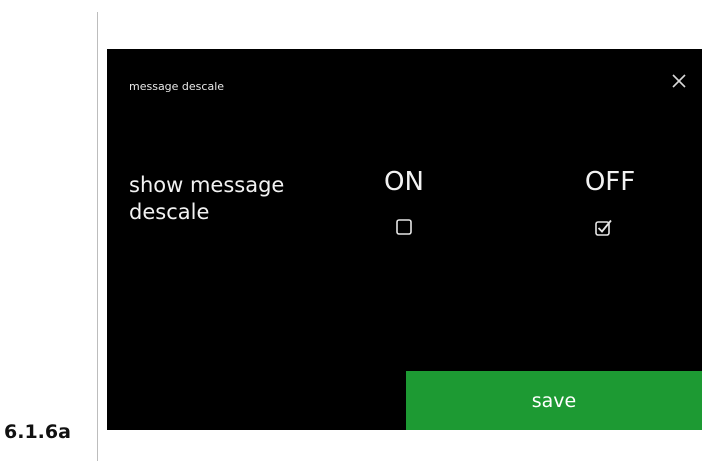 The width and height of the screenshot is (702, 461). I want to click on screen-title: message descale, so click(177, 86).